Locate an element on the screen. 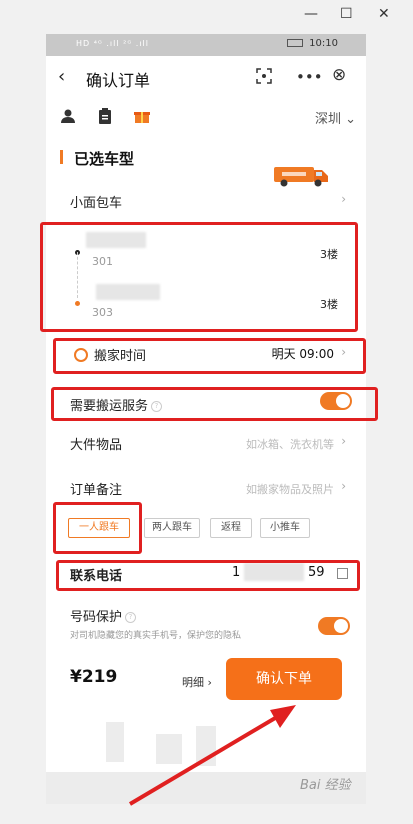 This screenshot has width=413, height=824. highlight-service is located at coordinates (214, 404).